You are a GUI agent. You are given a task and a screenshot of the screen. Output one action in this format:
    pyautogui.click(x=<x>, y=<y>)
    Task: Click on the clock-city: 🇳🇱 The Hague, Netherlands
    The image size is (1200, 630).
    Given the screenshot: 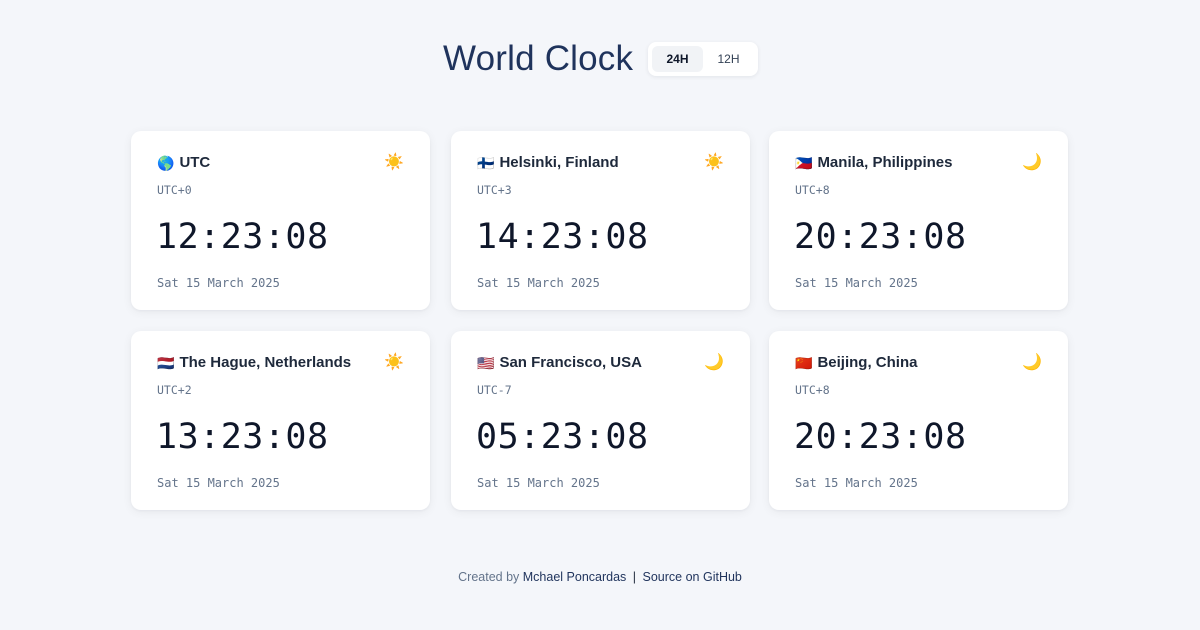 What is the action you would take?
    pyautogui.click(x=254, y=363)
    